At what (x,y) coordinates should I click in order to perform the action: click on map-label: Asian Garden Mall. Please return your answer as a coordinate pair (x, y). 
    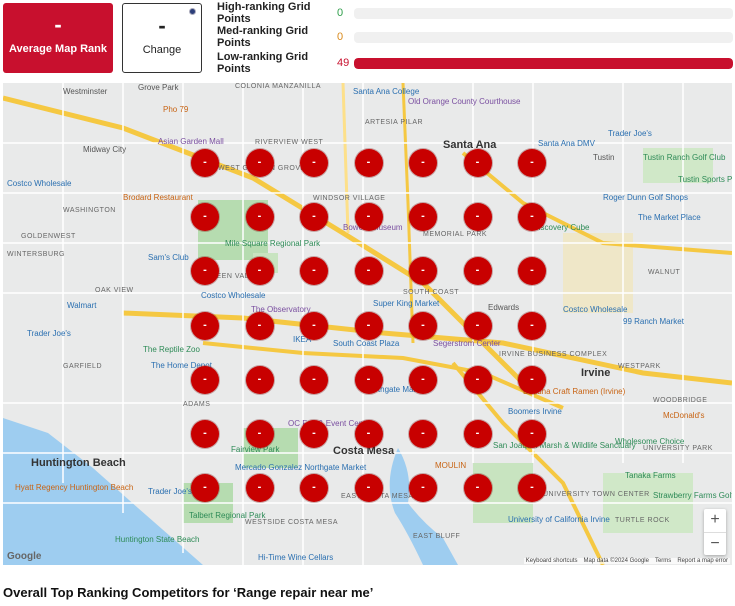
    Looking at the image, I should click on (191, 141).